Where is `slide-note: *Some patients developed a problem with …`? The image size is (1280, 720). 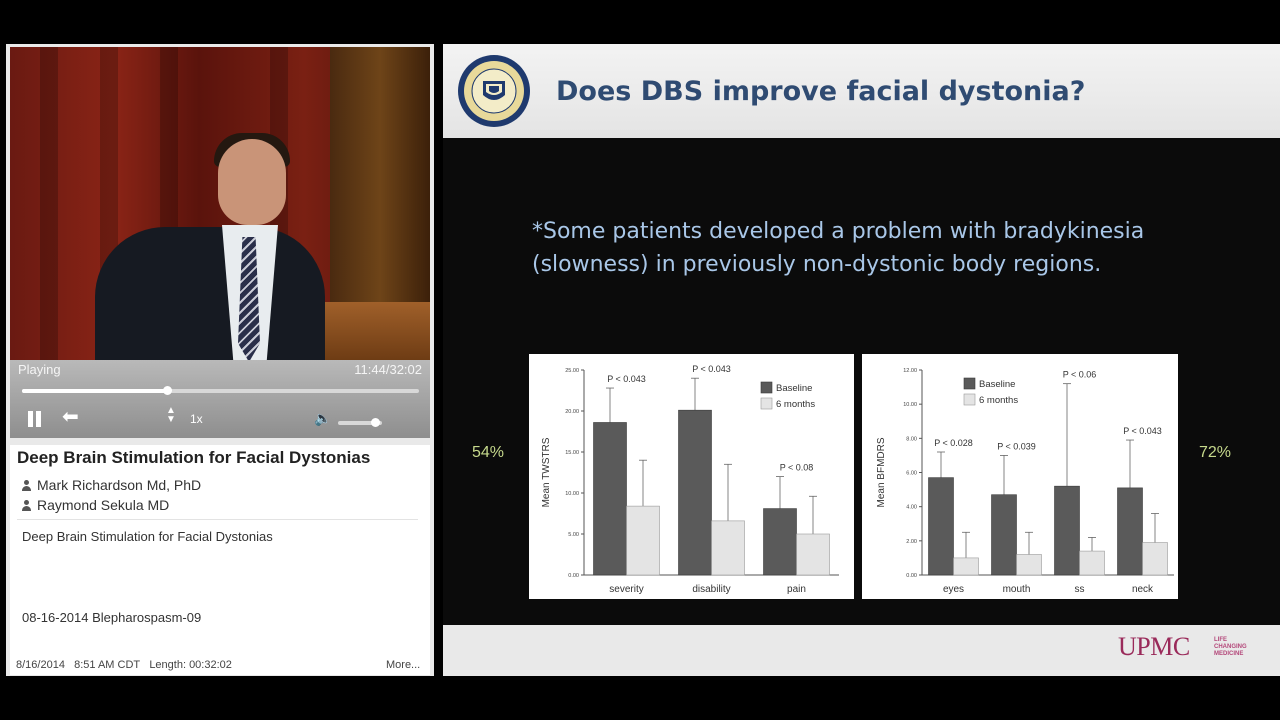 slide-note: *Some patients developed a problem with … is located at coordinates (838, 248).